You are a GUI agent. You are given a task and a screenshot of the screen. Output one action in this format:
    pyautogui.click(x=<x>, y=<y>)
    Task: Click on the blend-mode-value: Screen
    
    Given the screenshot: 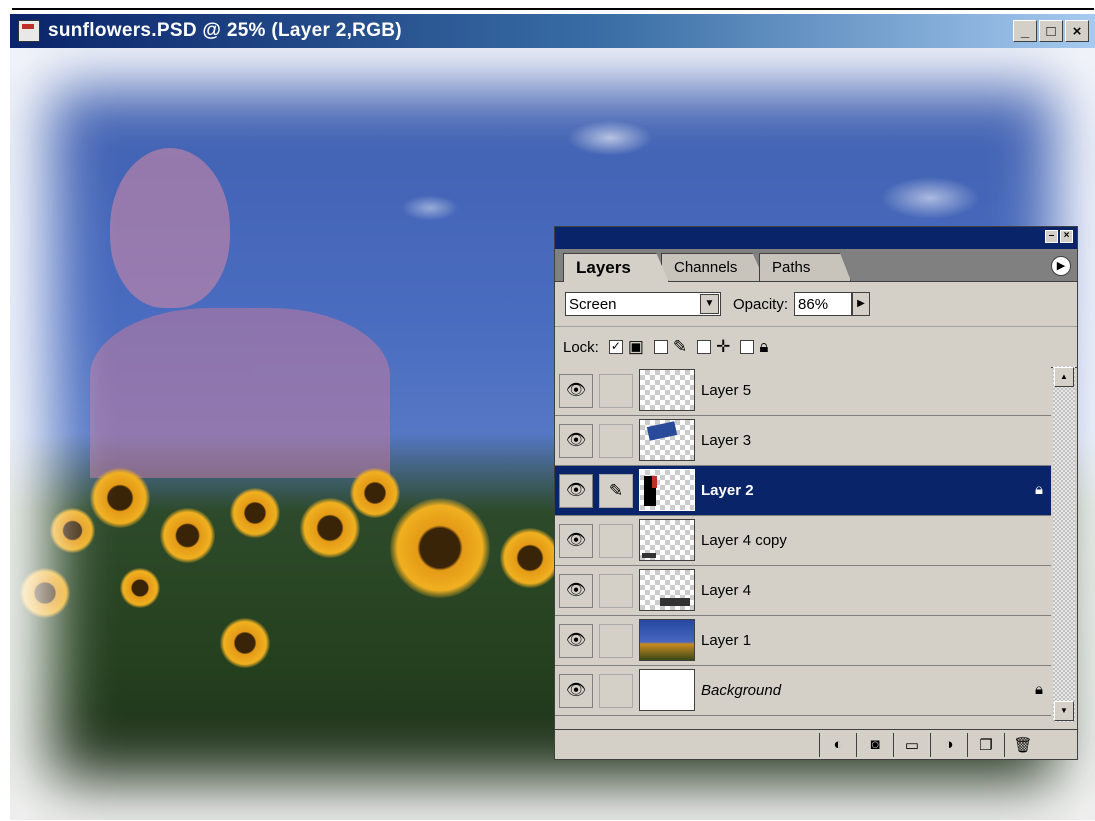 What is the action you would take?
    pyautogui.click(x=593, y=304)
    